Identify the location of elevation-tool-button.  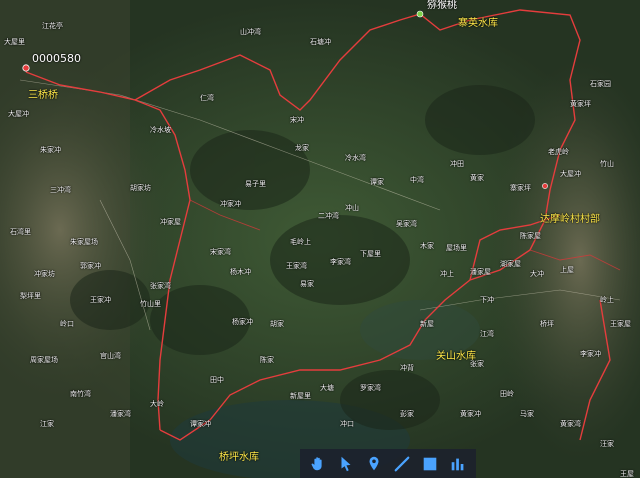
(458, 464).